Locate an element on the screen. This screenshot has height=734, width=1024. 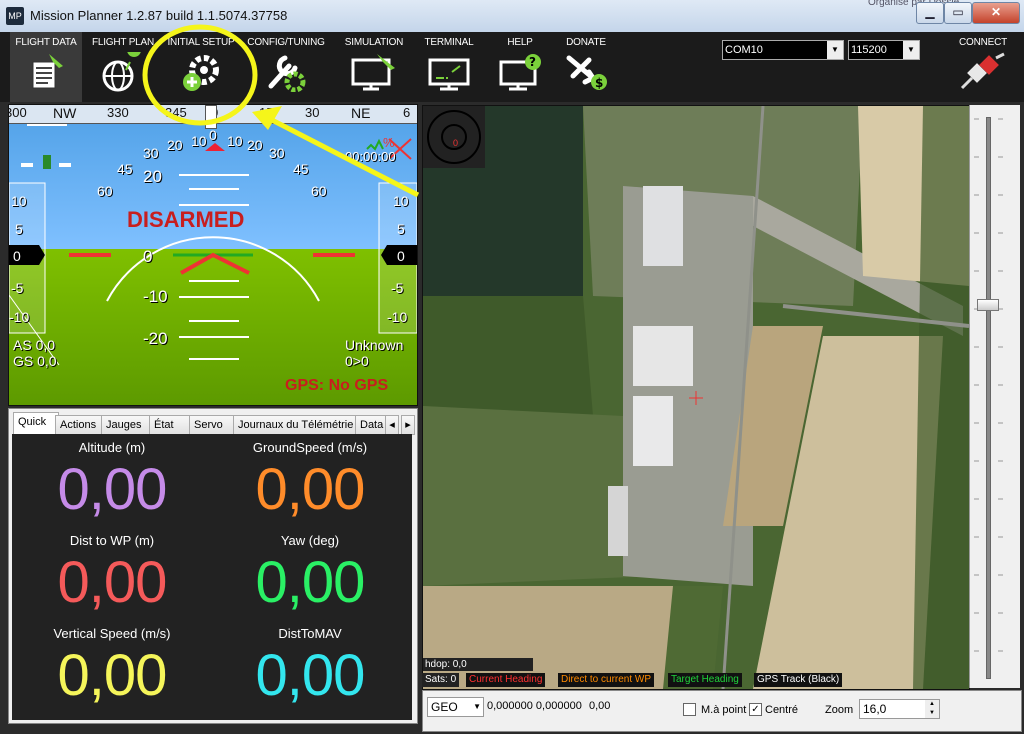
zoom-ticks is located at coordinates (988, 385).